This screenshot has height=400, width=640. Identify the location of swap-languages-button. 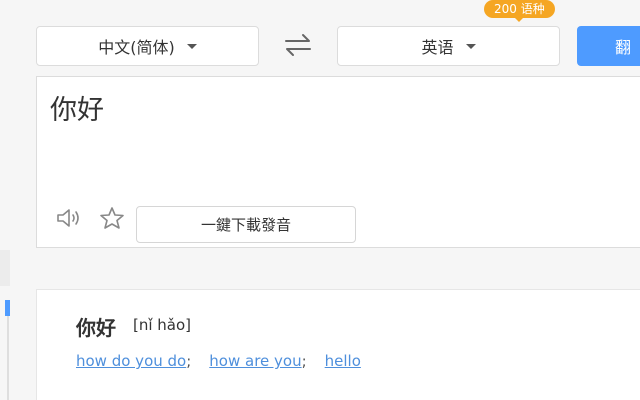
(298, 45).